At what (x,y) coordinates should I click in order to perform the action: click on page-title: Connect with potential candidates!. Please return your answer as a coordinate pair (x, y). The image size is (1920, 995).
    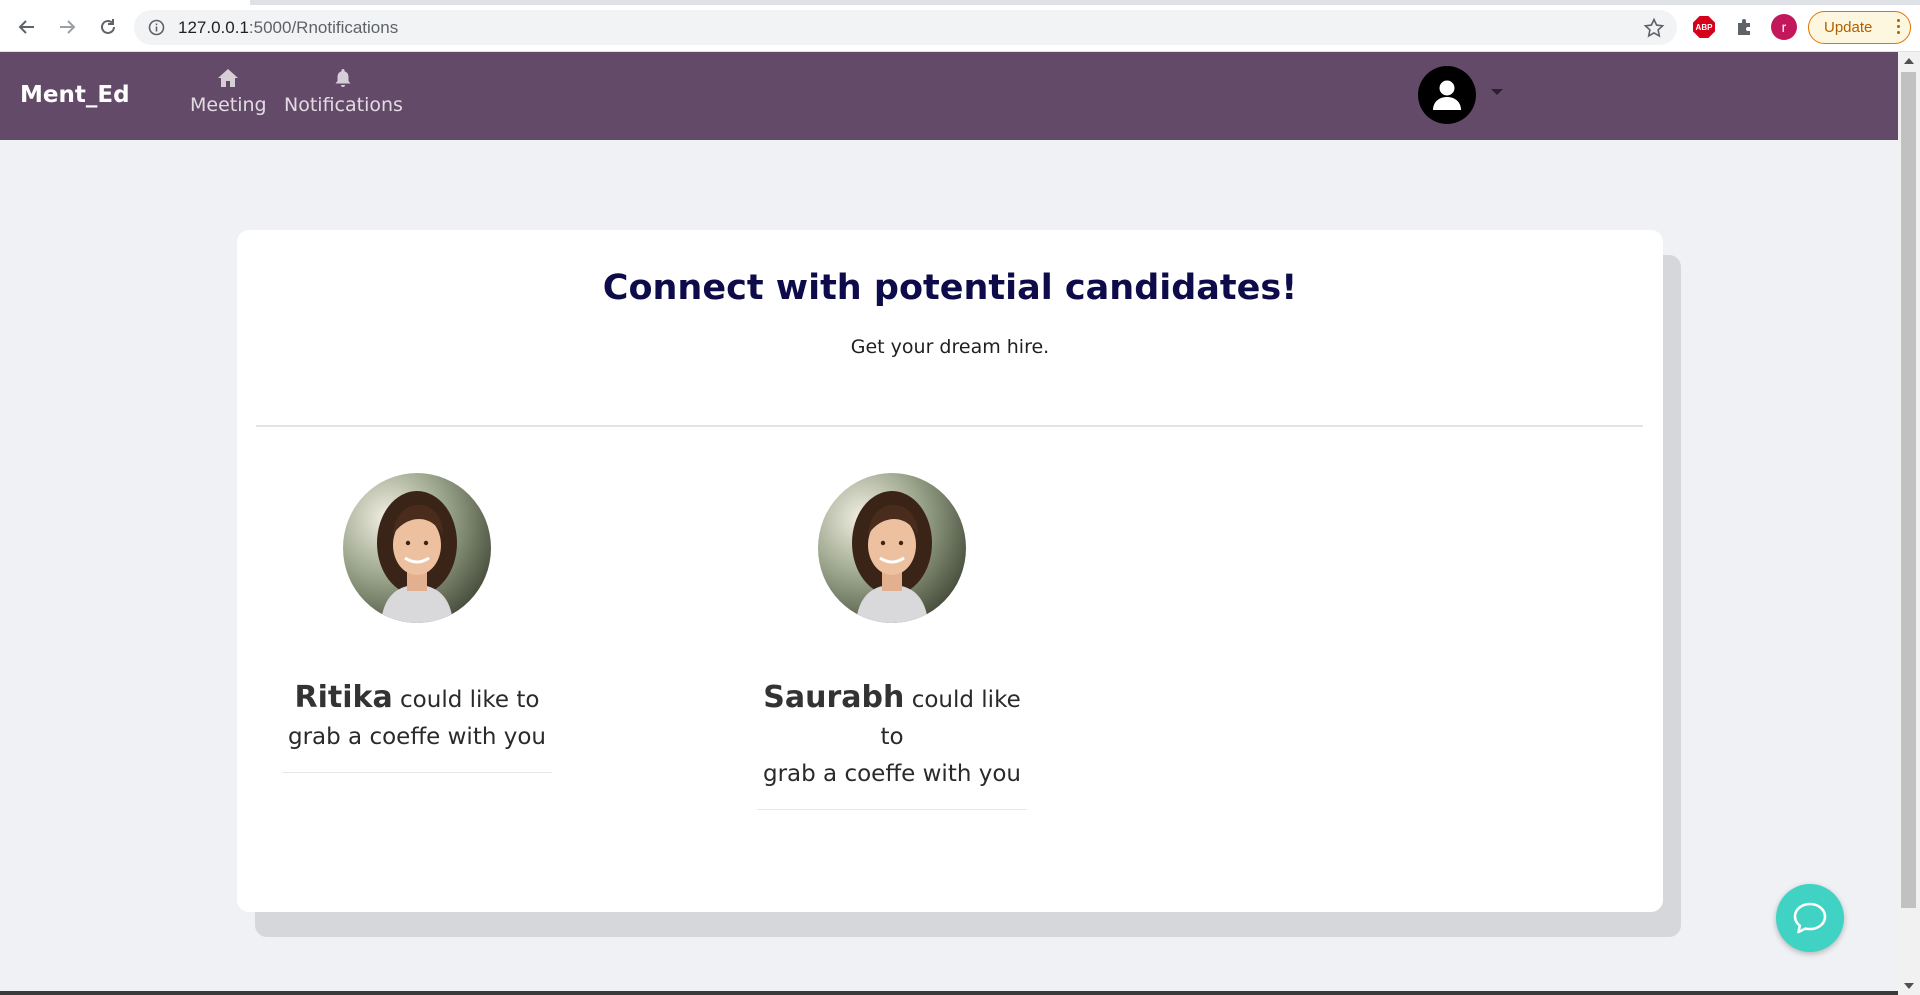
    Looking at the image, I should click on (950, 288).